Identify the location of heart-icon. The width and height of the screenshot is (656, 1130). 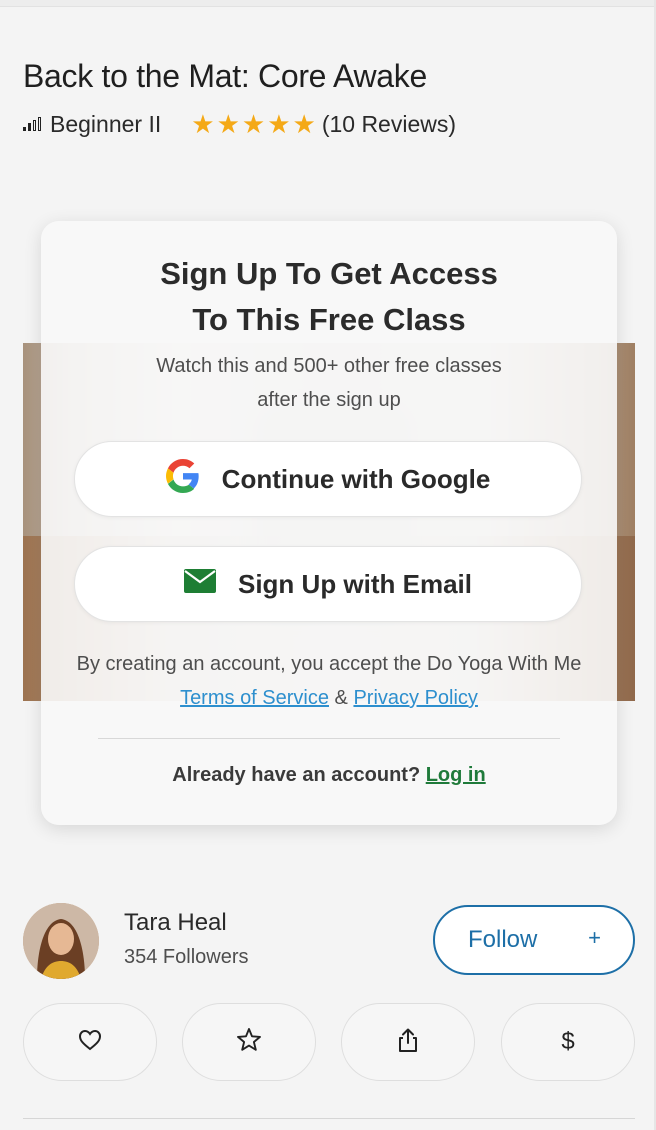
(90, 1042).